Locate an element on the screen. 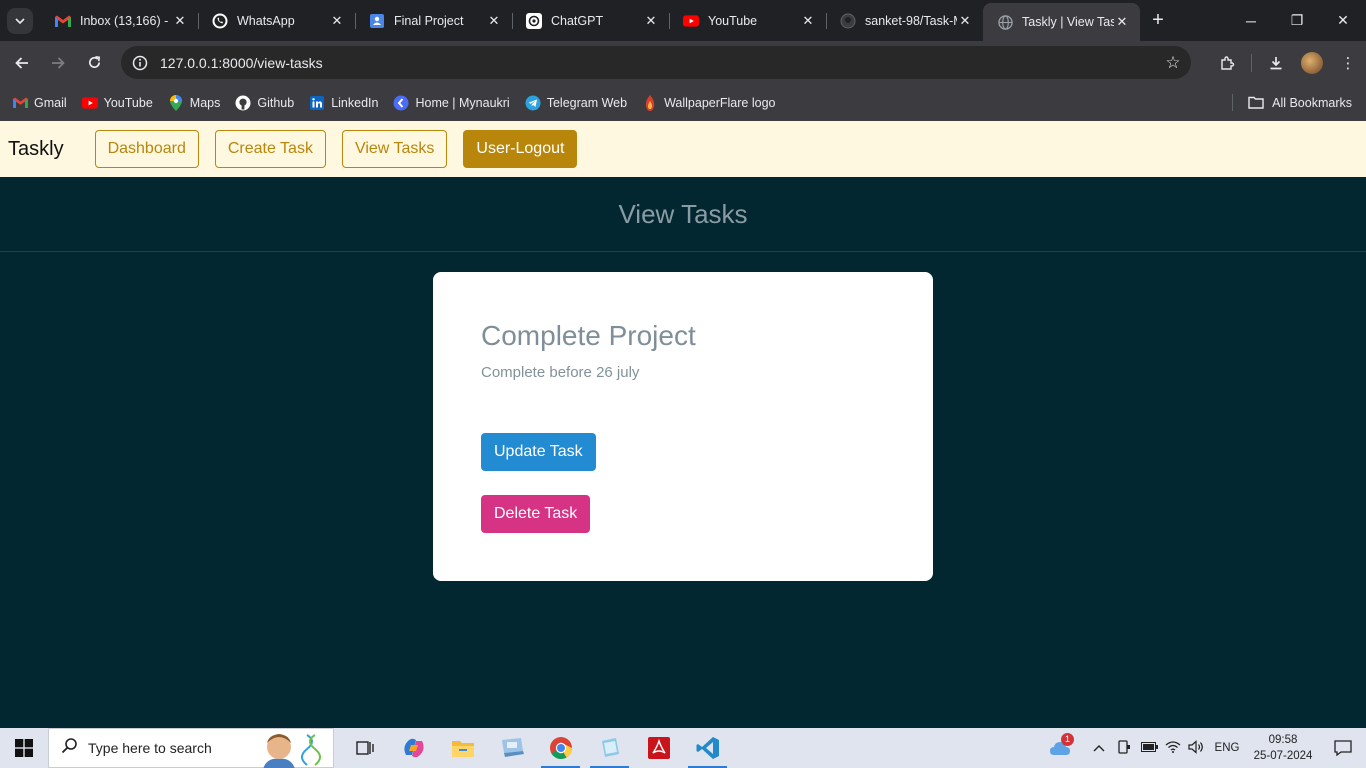  tab-title: sanket-98/Task-M is located at coordinates (911, 21).